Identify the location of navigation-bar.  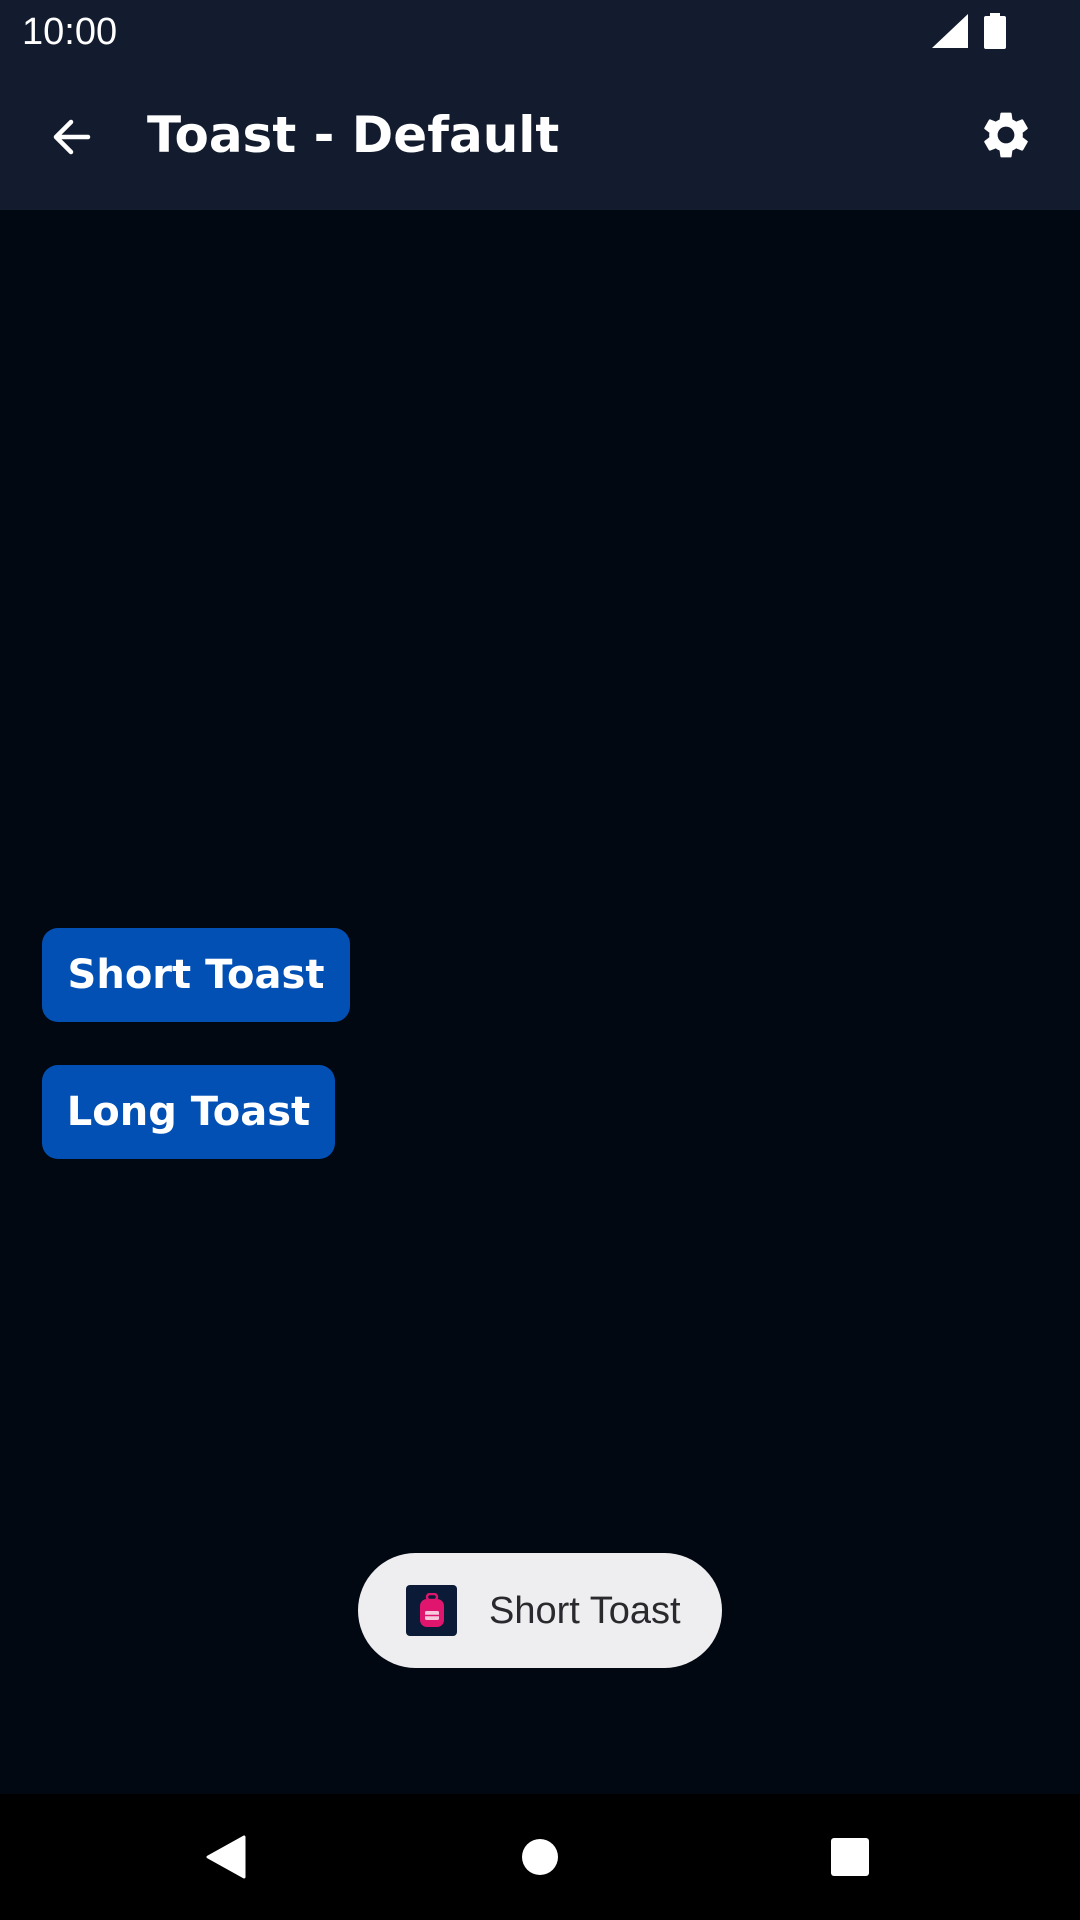
(540, 1857).